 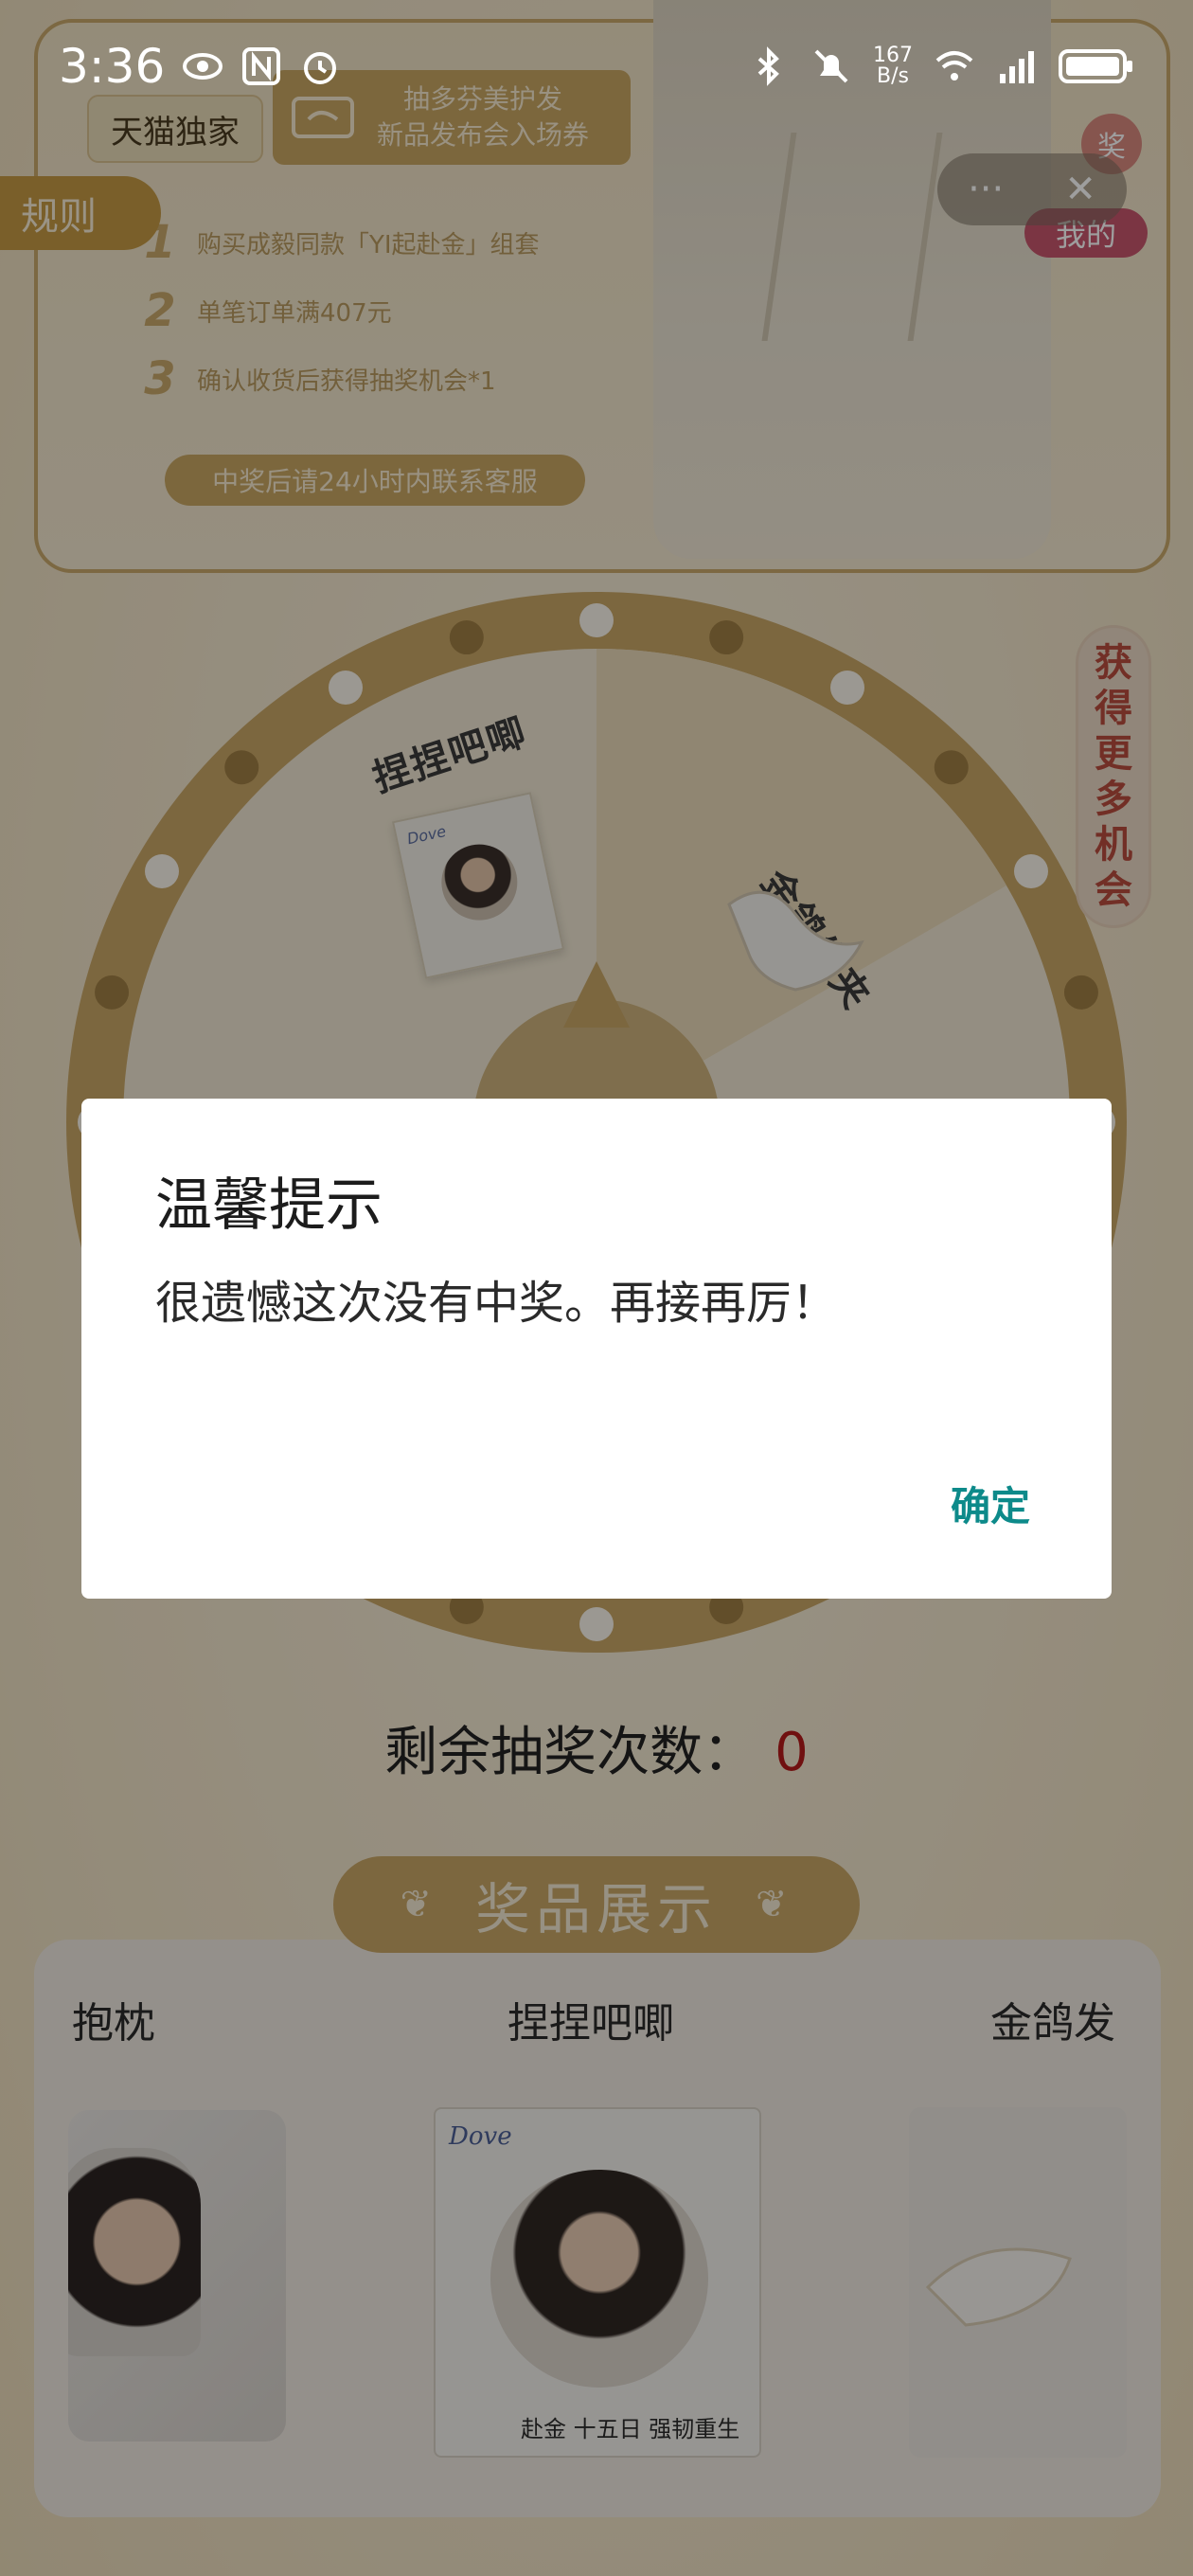 I want to click on network-speed-value: 167, so click(x=893, y=55).